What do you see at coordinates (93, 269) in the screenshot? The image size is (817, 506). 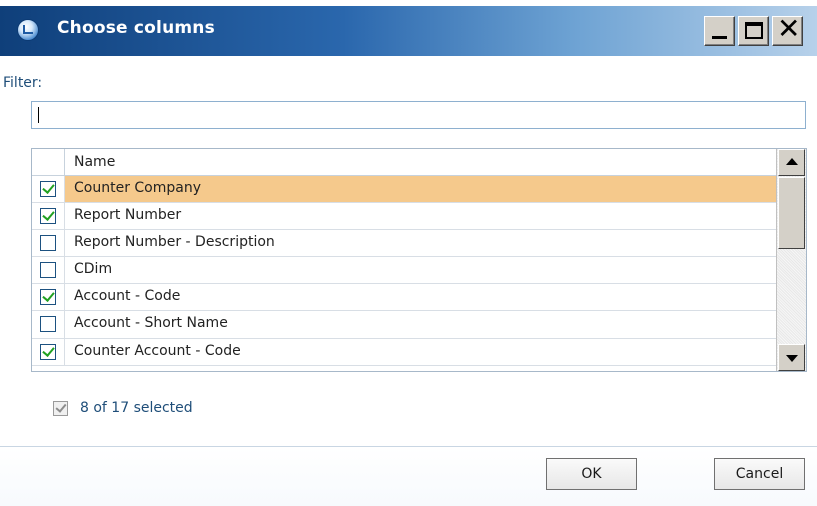 I see `row-label: CDim` at bounding box center [93, 269].